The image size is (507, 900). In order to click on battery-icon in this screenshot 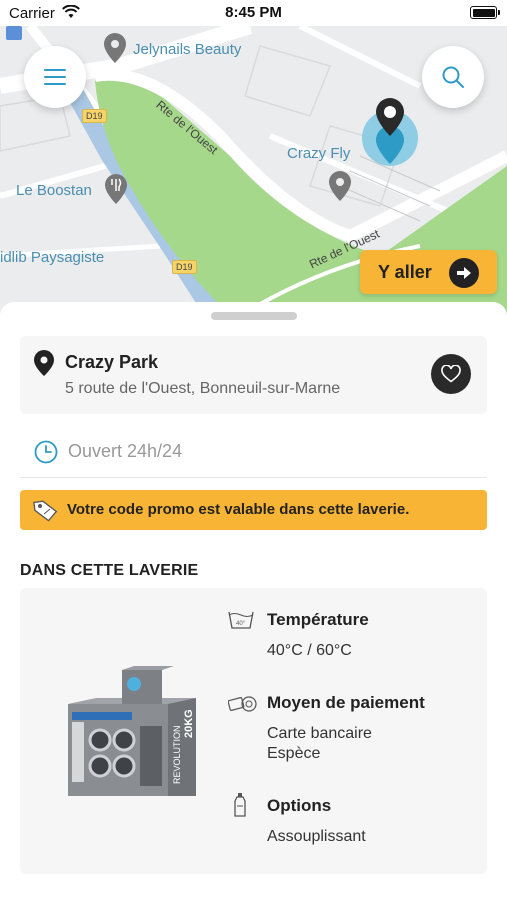, I will do `click(485, 12)`.